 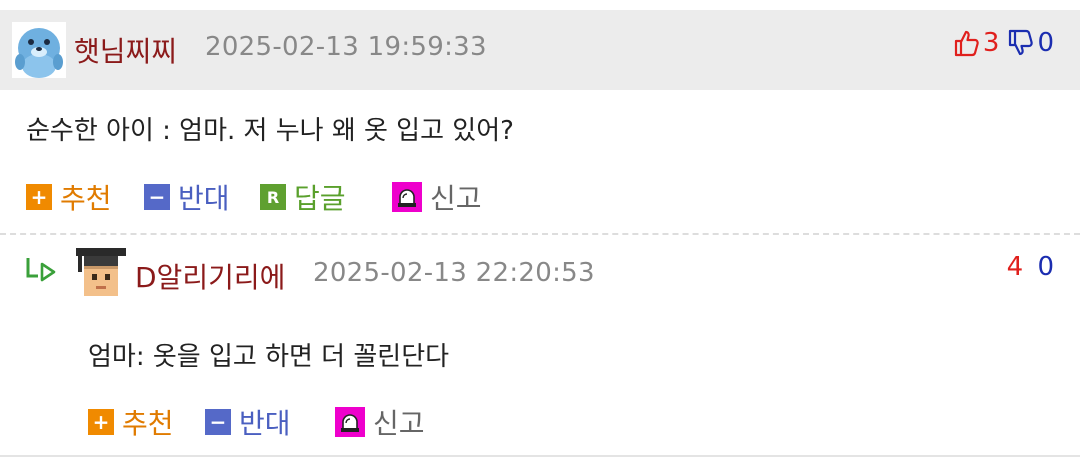 I want to click on comment-1-reply-button: R 답글, so click(x=303, y=197).